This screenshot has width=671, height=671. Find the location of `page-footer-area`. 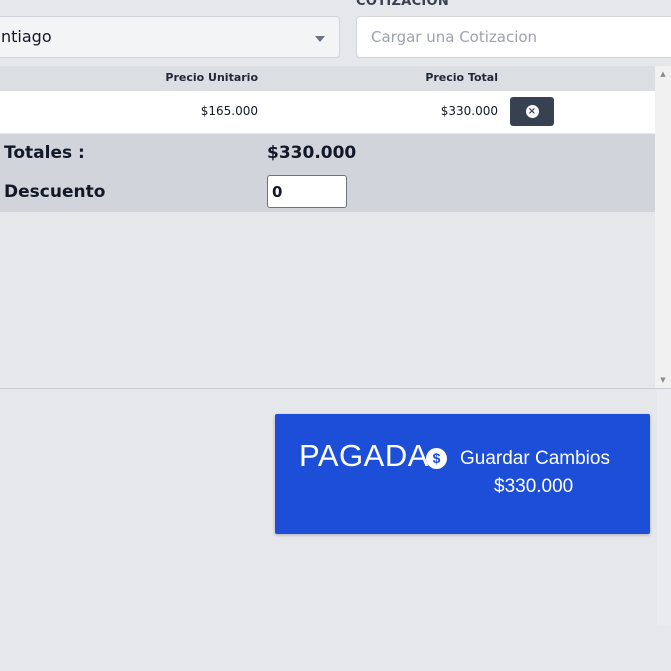

page-footer-area is located at coordinates (335, 648).